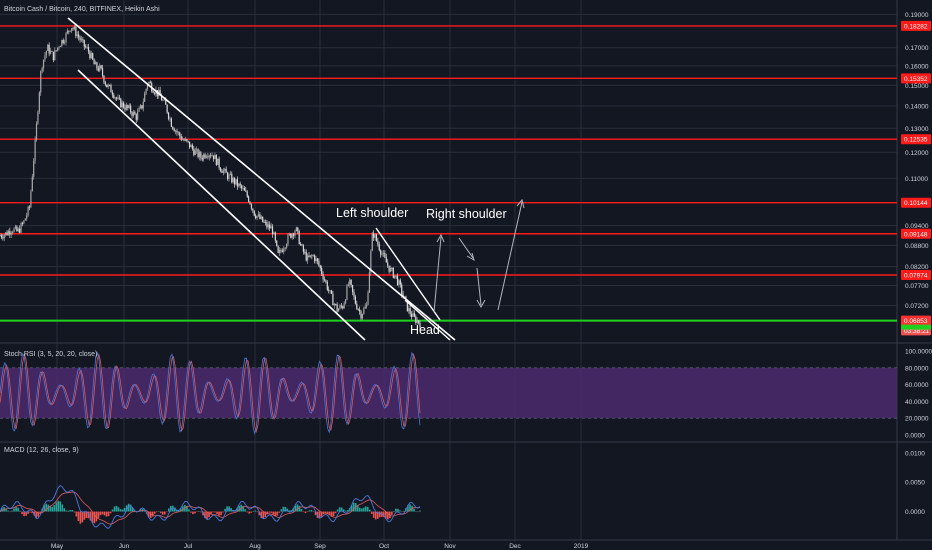  What do you see at coordinates (917, 246) in the screenshot?
I see `price-tick-label: 0.08800` at bounding box center [917, 246].